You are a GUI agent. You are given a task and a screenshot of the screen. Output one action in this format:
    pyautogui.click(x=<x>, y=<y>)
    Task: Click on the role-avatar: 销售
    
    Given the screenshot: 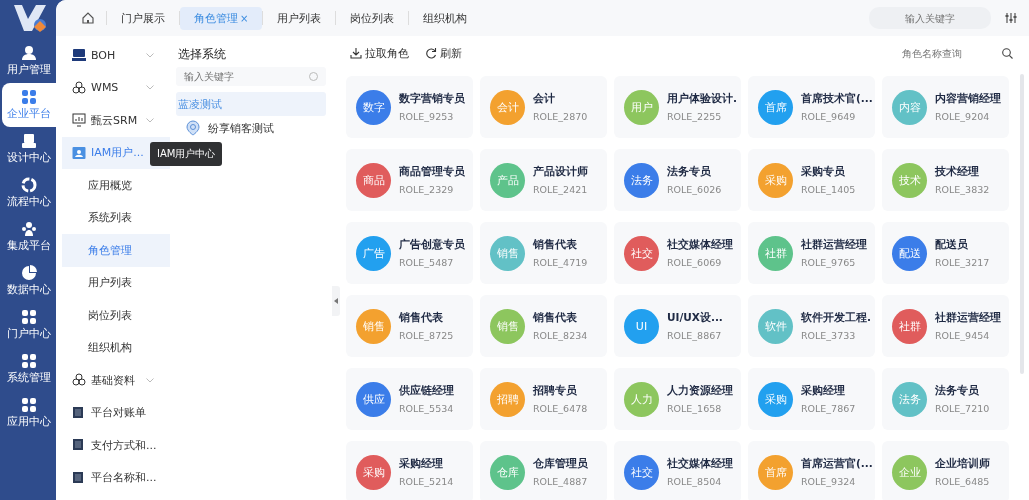 What is the action you would take?
    pyautogui.click(x=507, y=253)
    